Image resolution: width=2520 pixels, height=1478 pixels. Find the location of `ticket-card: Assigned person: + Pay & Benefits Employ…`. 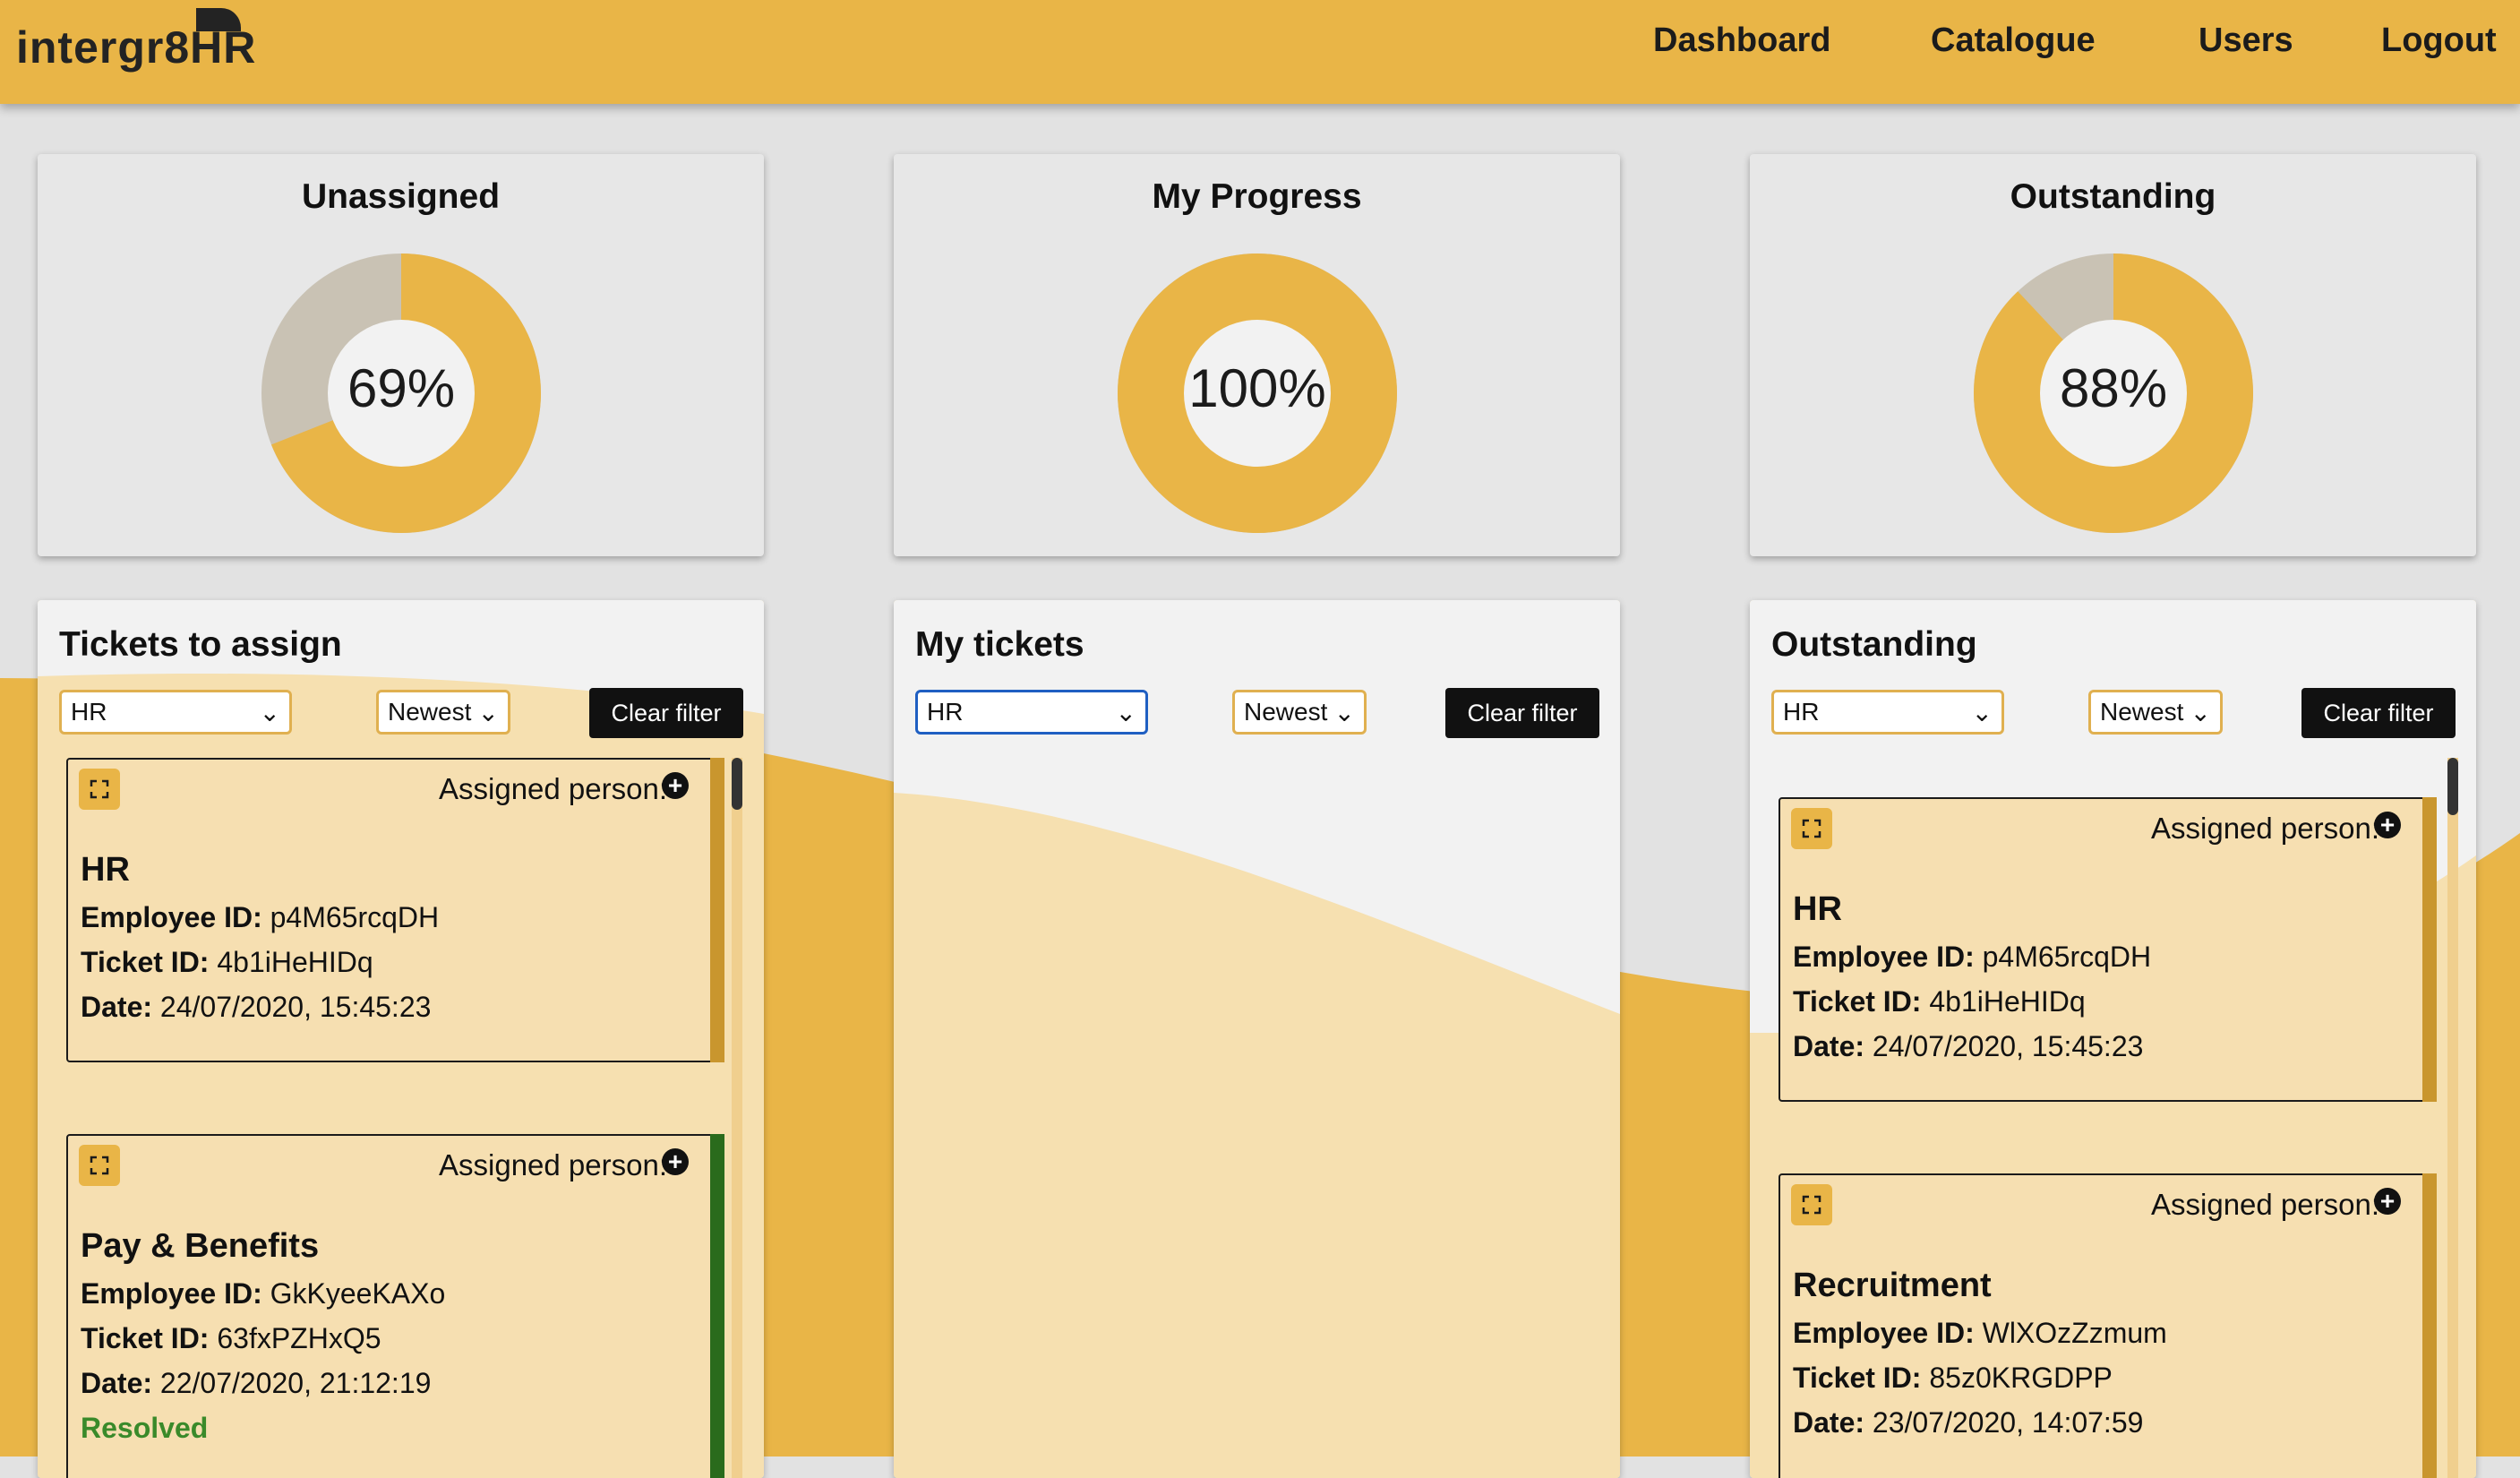

ticket-card: Assigned person: + Pay & Benefits Employ… is located at coordinates (395, 1306).